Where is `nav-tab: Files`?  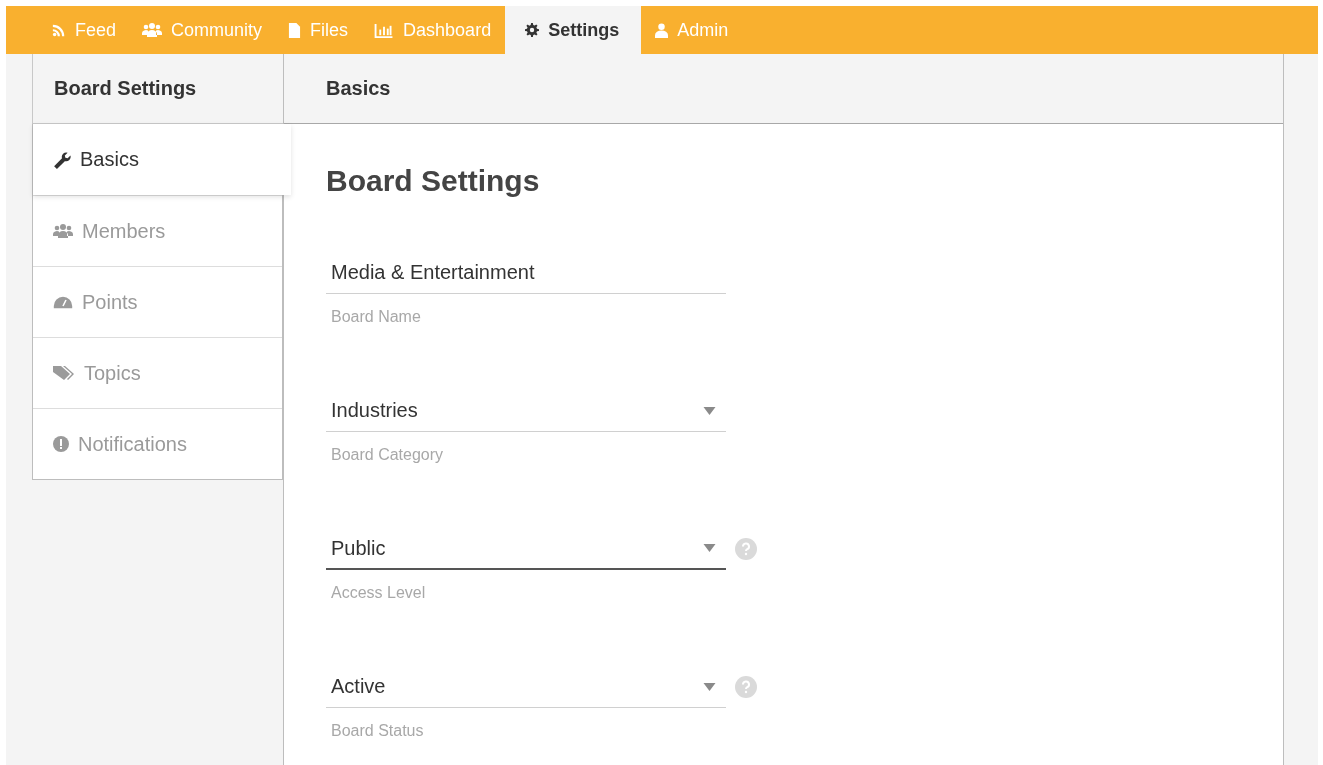
nav-tab: Files is located at coordinates (318, 30).